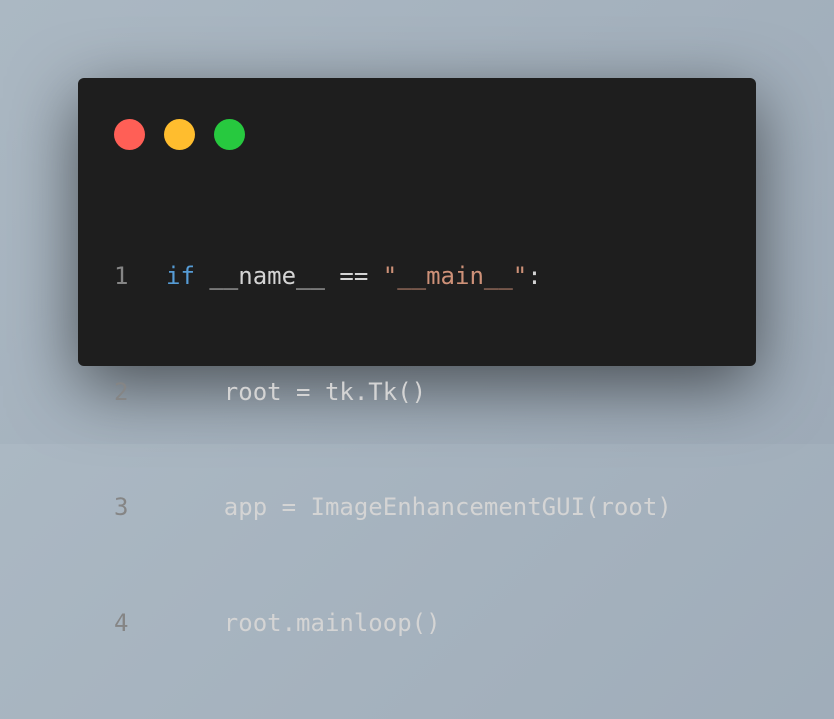 The height and width of the screenshot is (719, 834). I want to click on line-number: 4, so click(121, 622).